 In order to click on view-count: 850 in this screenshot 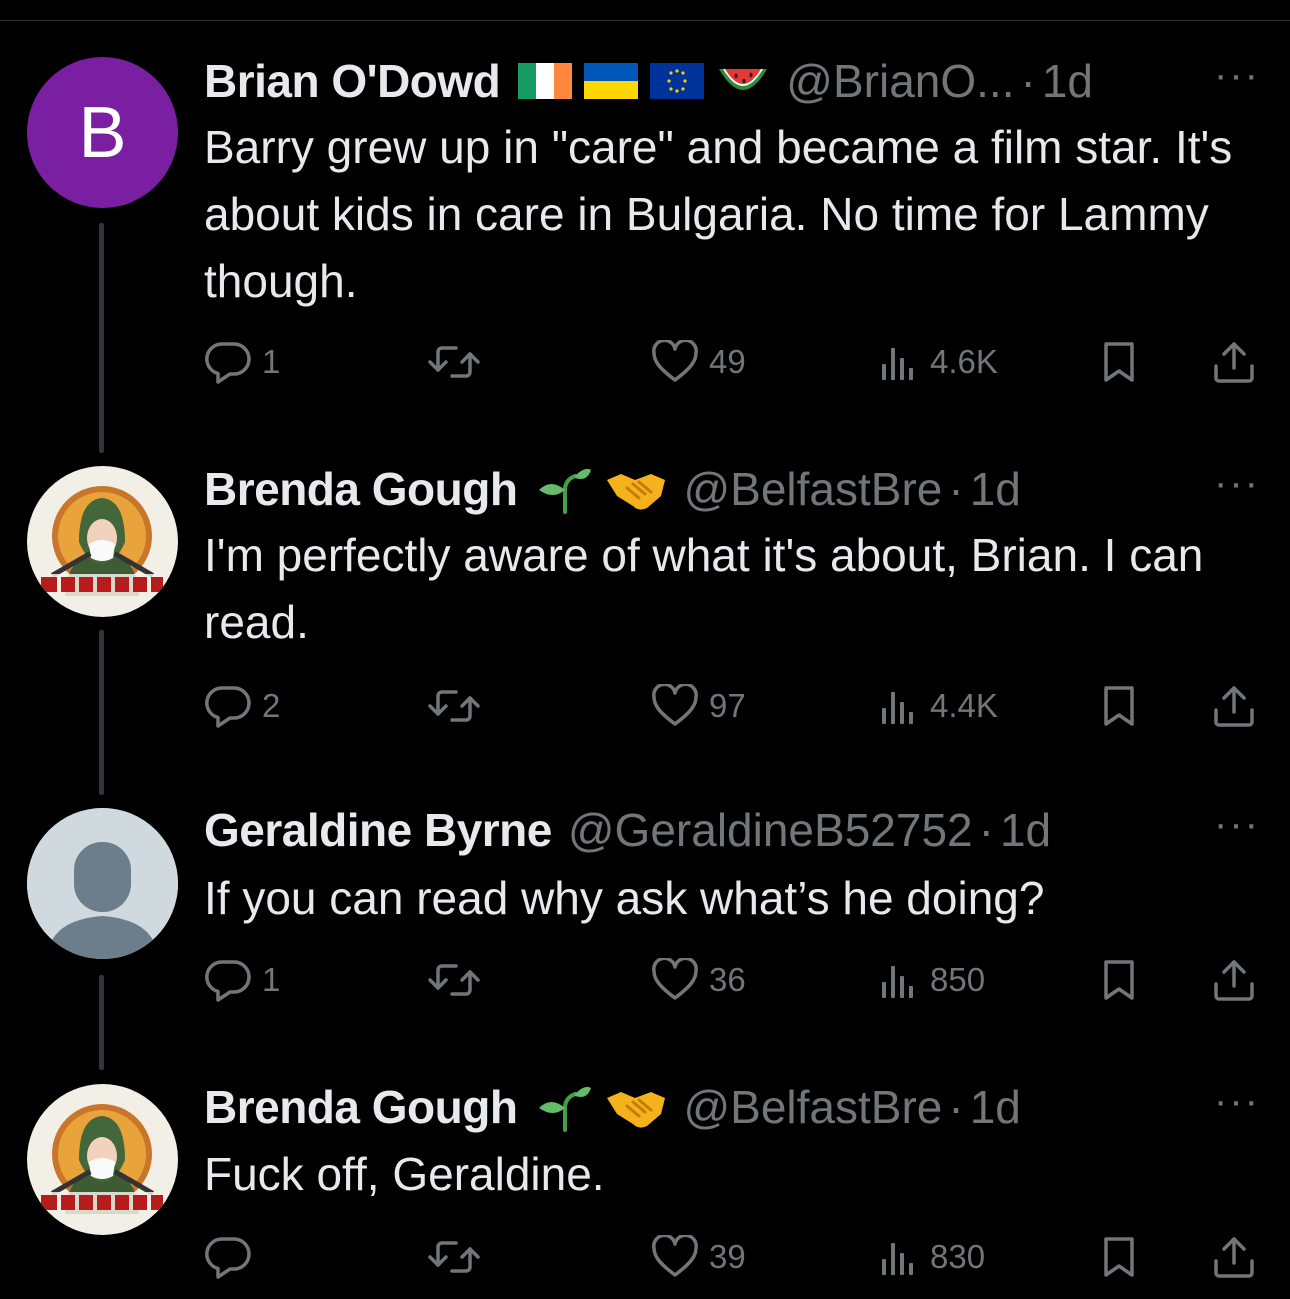, I will do `click(958, 979)`.